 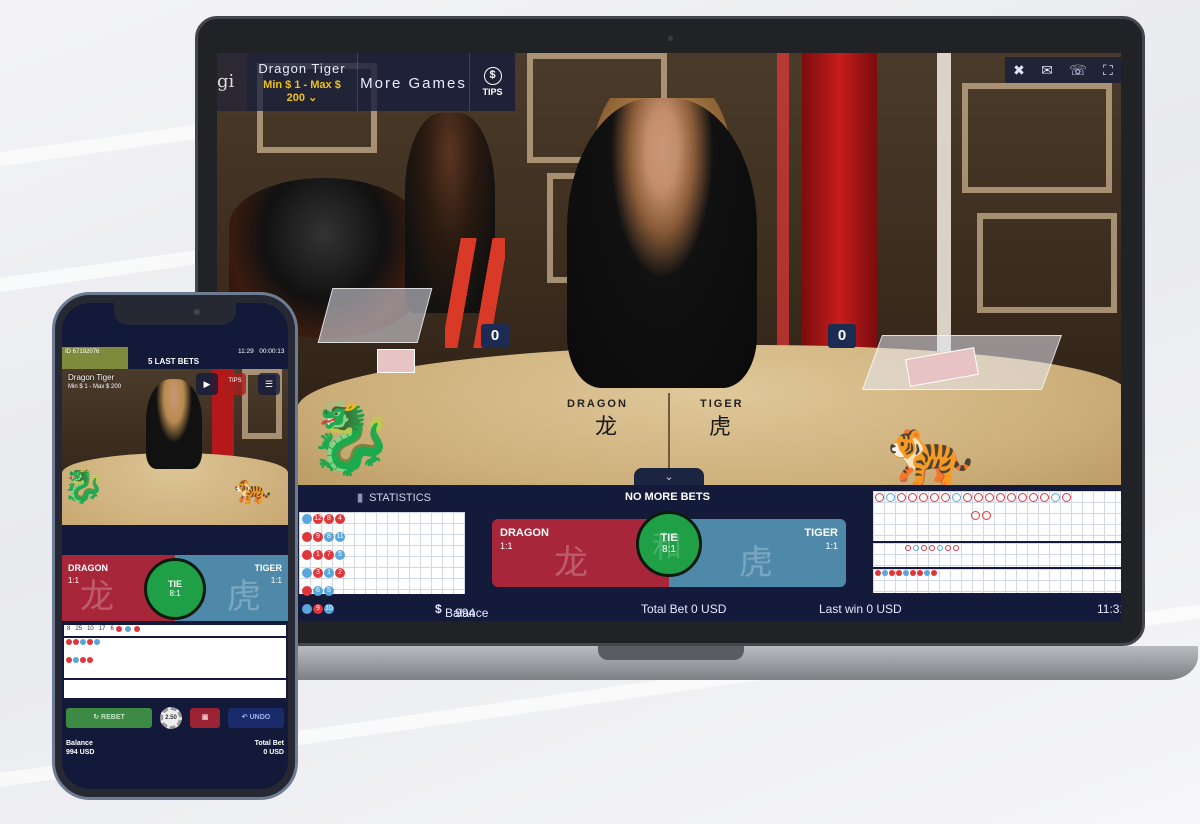 I want to click on total-bet: Total Bet 0 USD, so click(x=684, y=609).